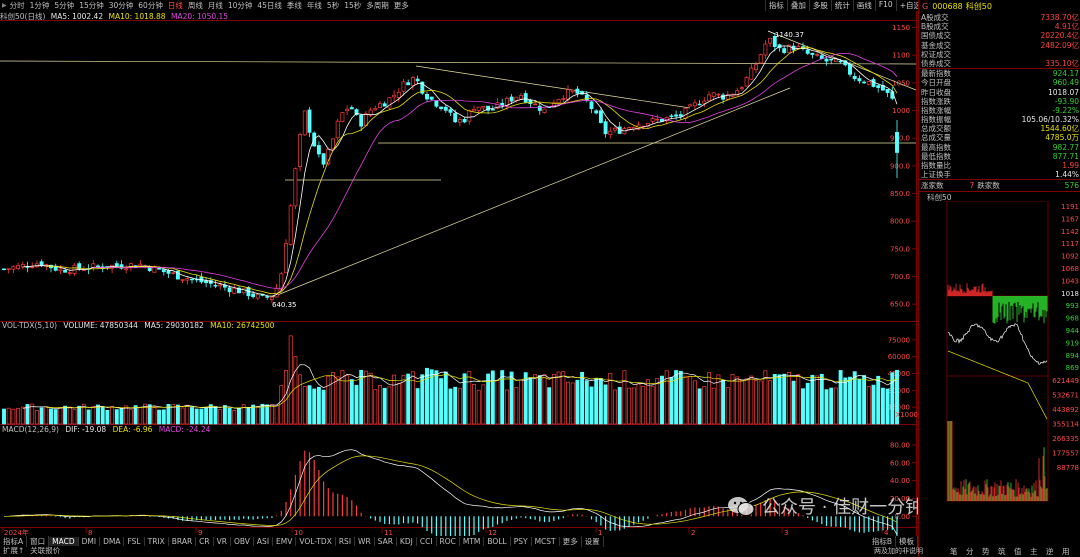 The width and height of the screenshot is (1080, 557). Describe the element at coordinates (222, 541) in the screenshot. I see `indicator-tab: VR` at that location.